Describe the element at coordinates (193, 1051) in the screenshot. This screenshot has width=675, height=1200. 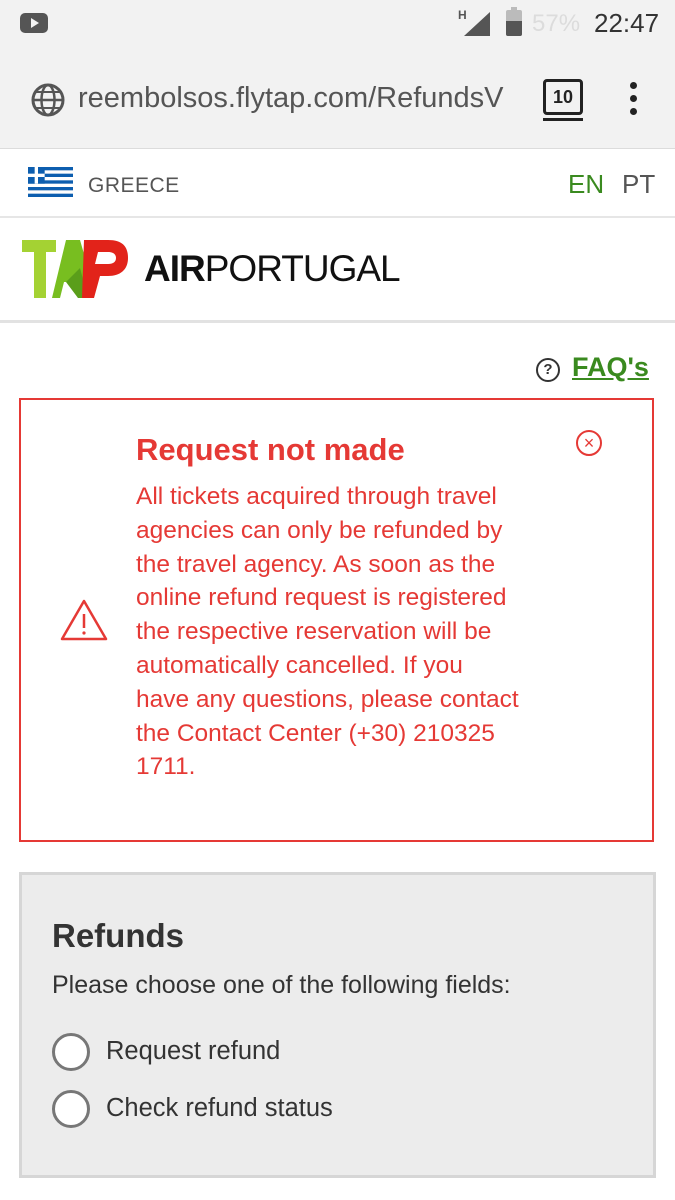
I see `radio-label: Request refund` at that location.